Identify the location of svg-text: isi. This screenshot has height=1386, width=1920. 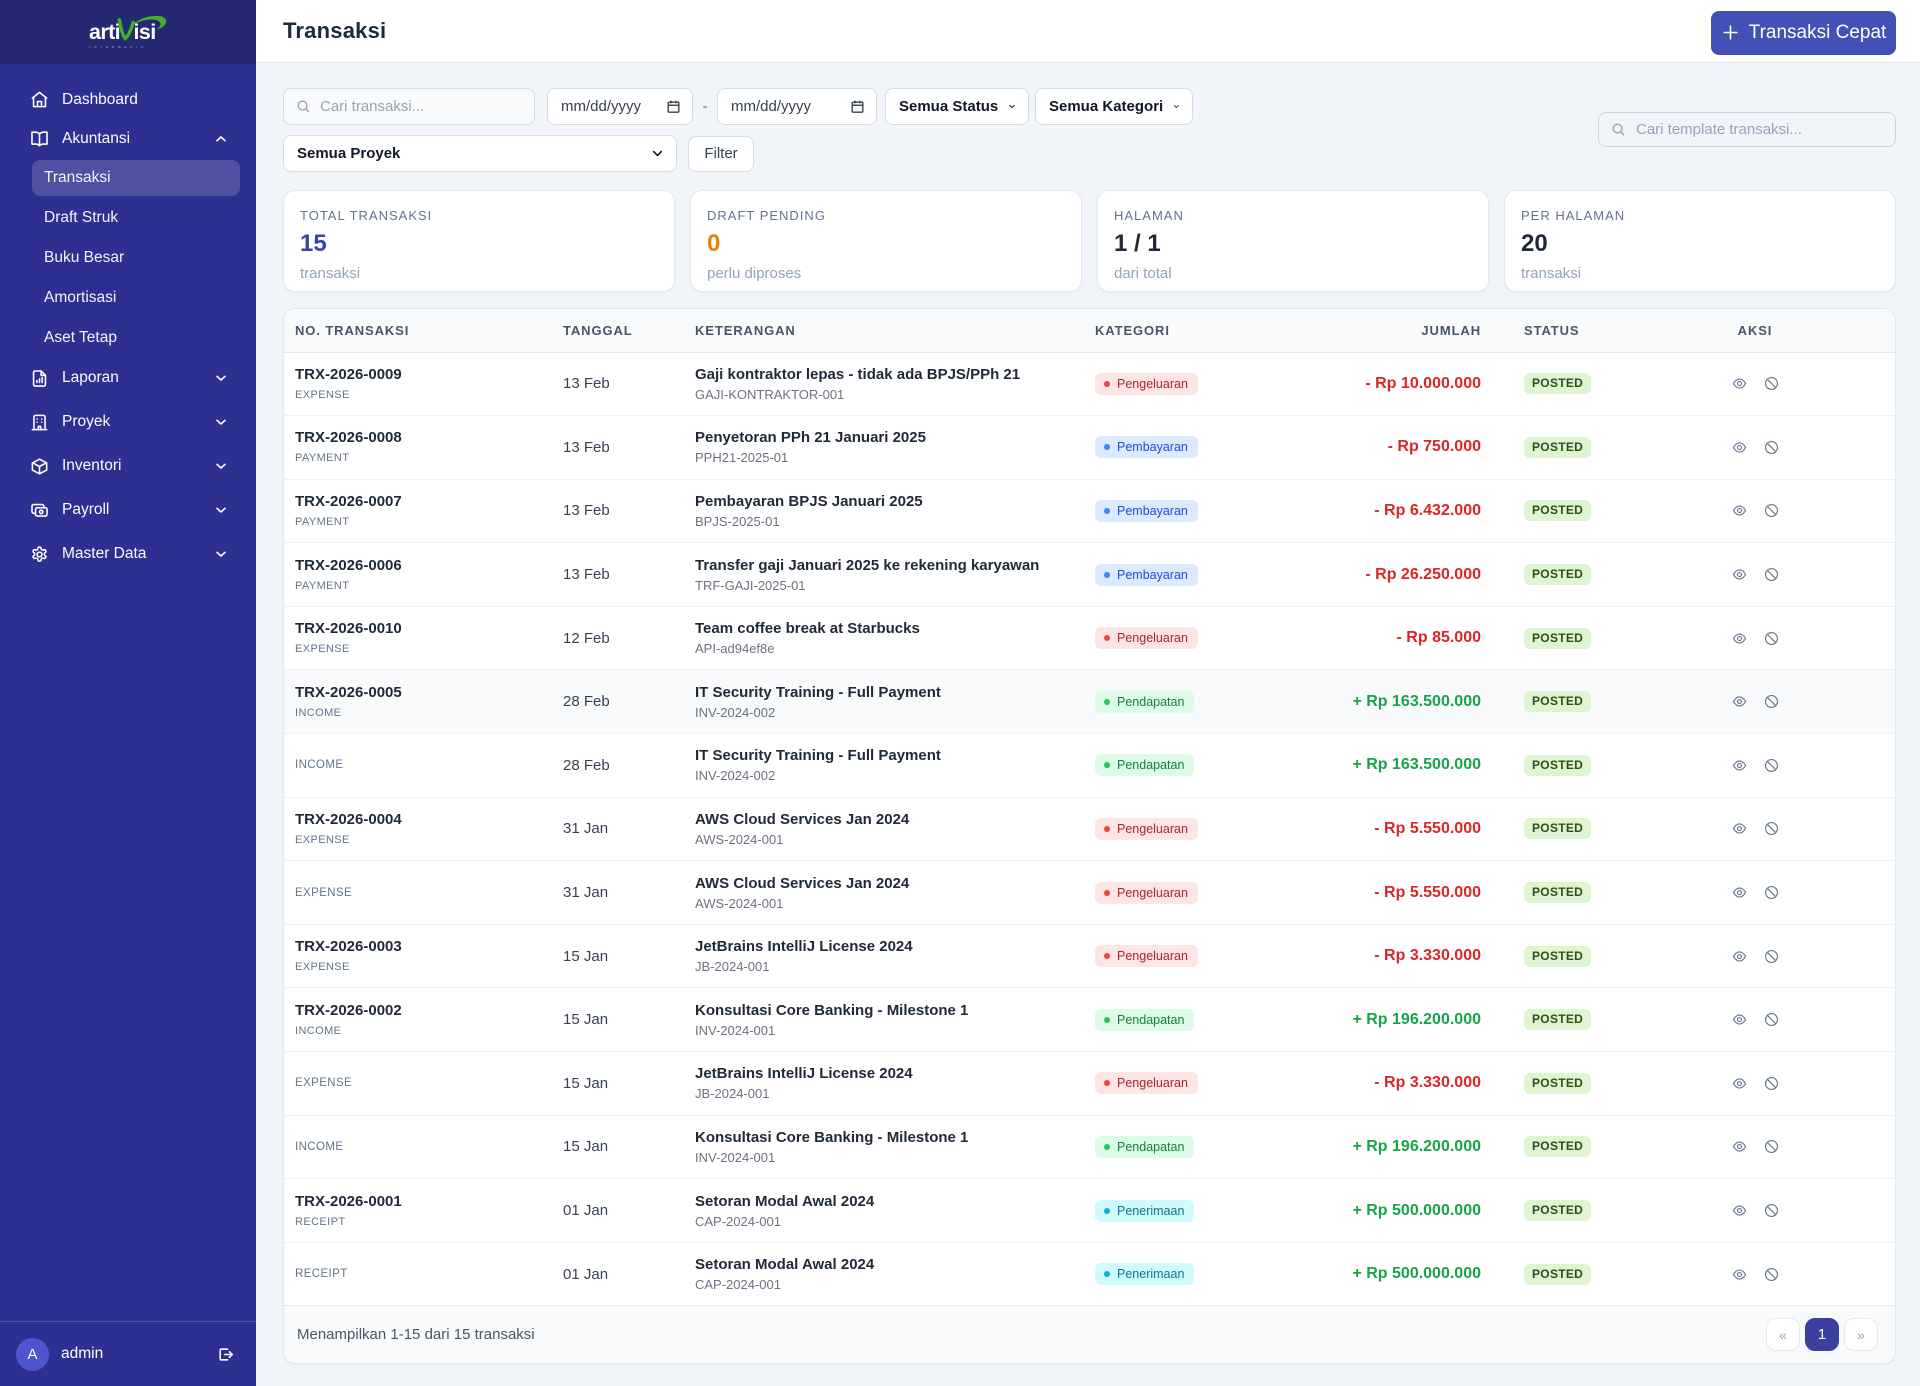
(145, 32).